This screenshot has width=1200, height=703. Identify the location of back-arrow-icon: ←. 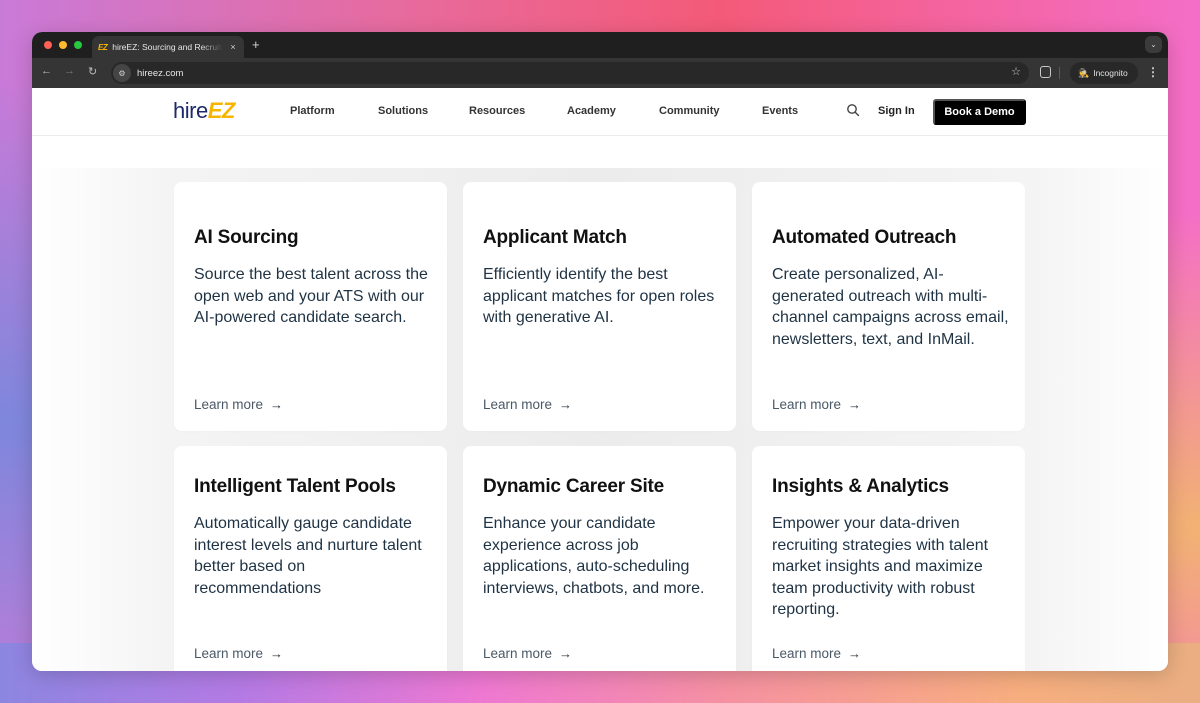
(46, 71).